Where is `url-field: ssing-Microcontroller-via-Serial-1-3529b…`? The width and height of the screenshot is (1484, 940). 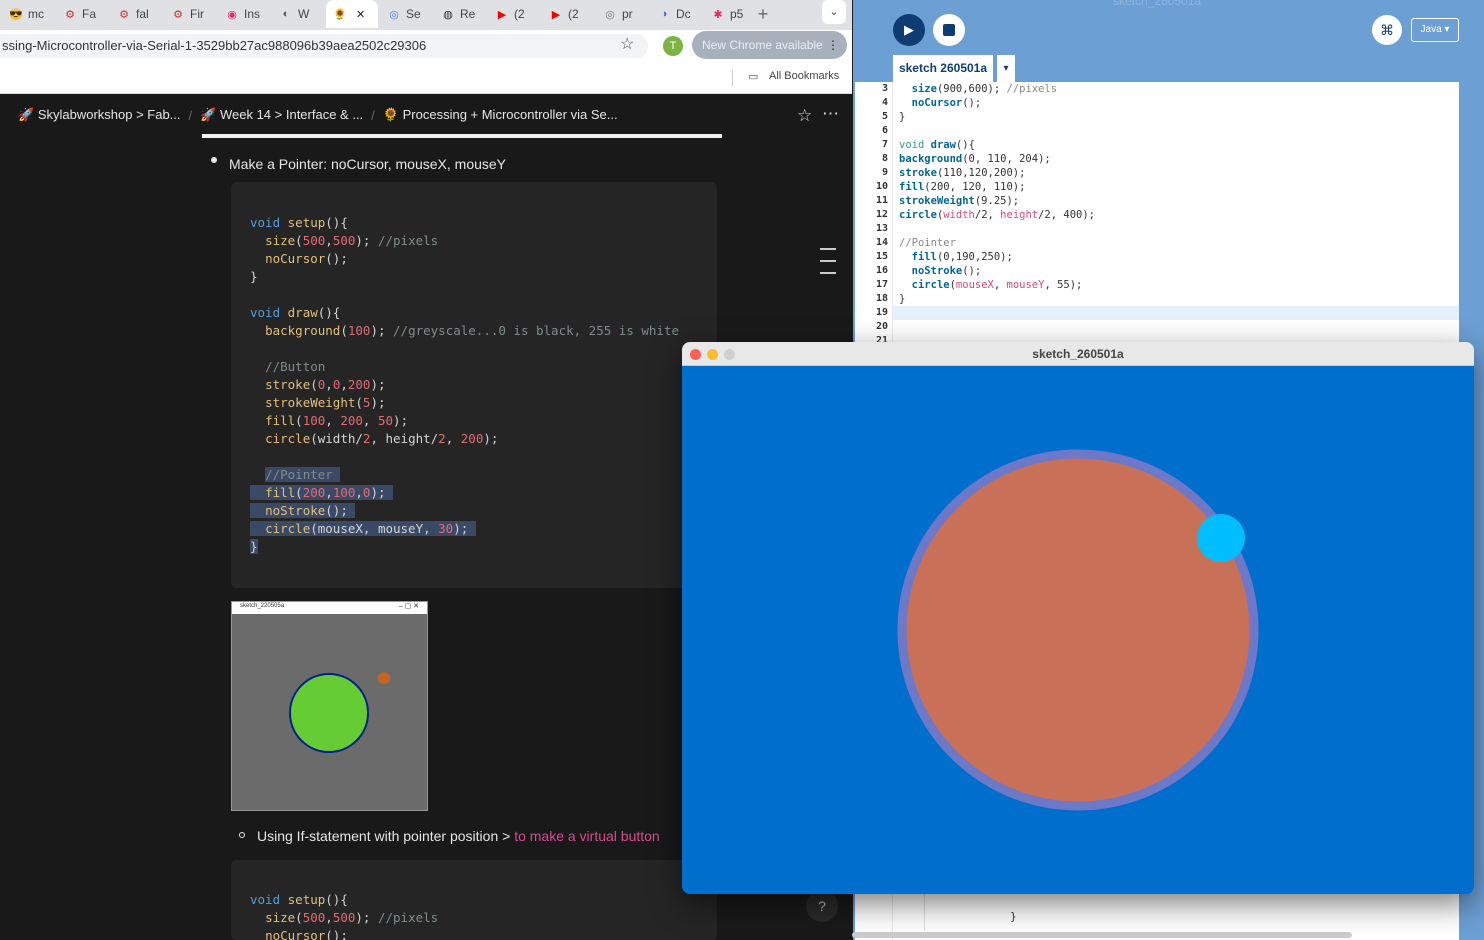
url-field: ssing-Microcontroller-via-Serial-1-3529b… is located at coordinates (324, 46).